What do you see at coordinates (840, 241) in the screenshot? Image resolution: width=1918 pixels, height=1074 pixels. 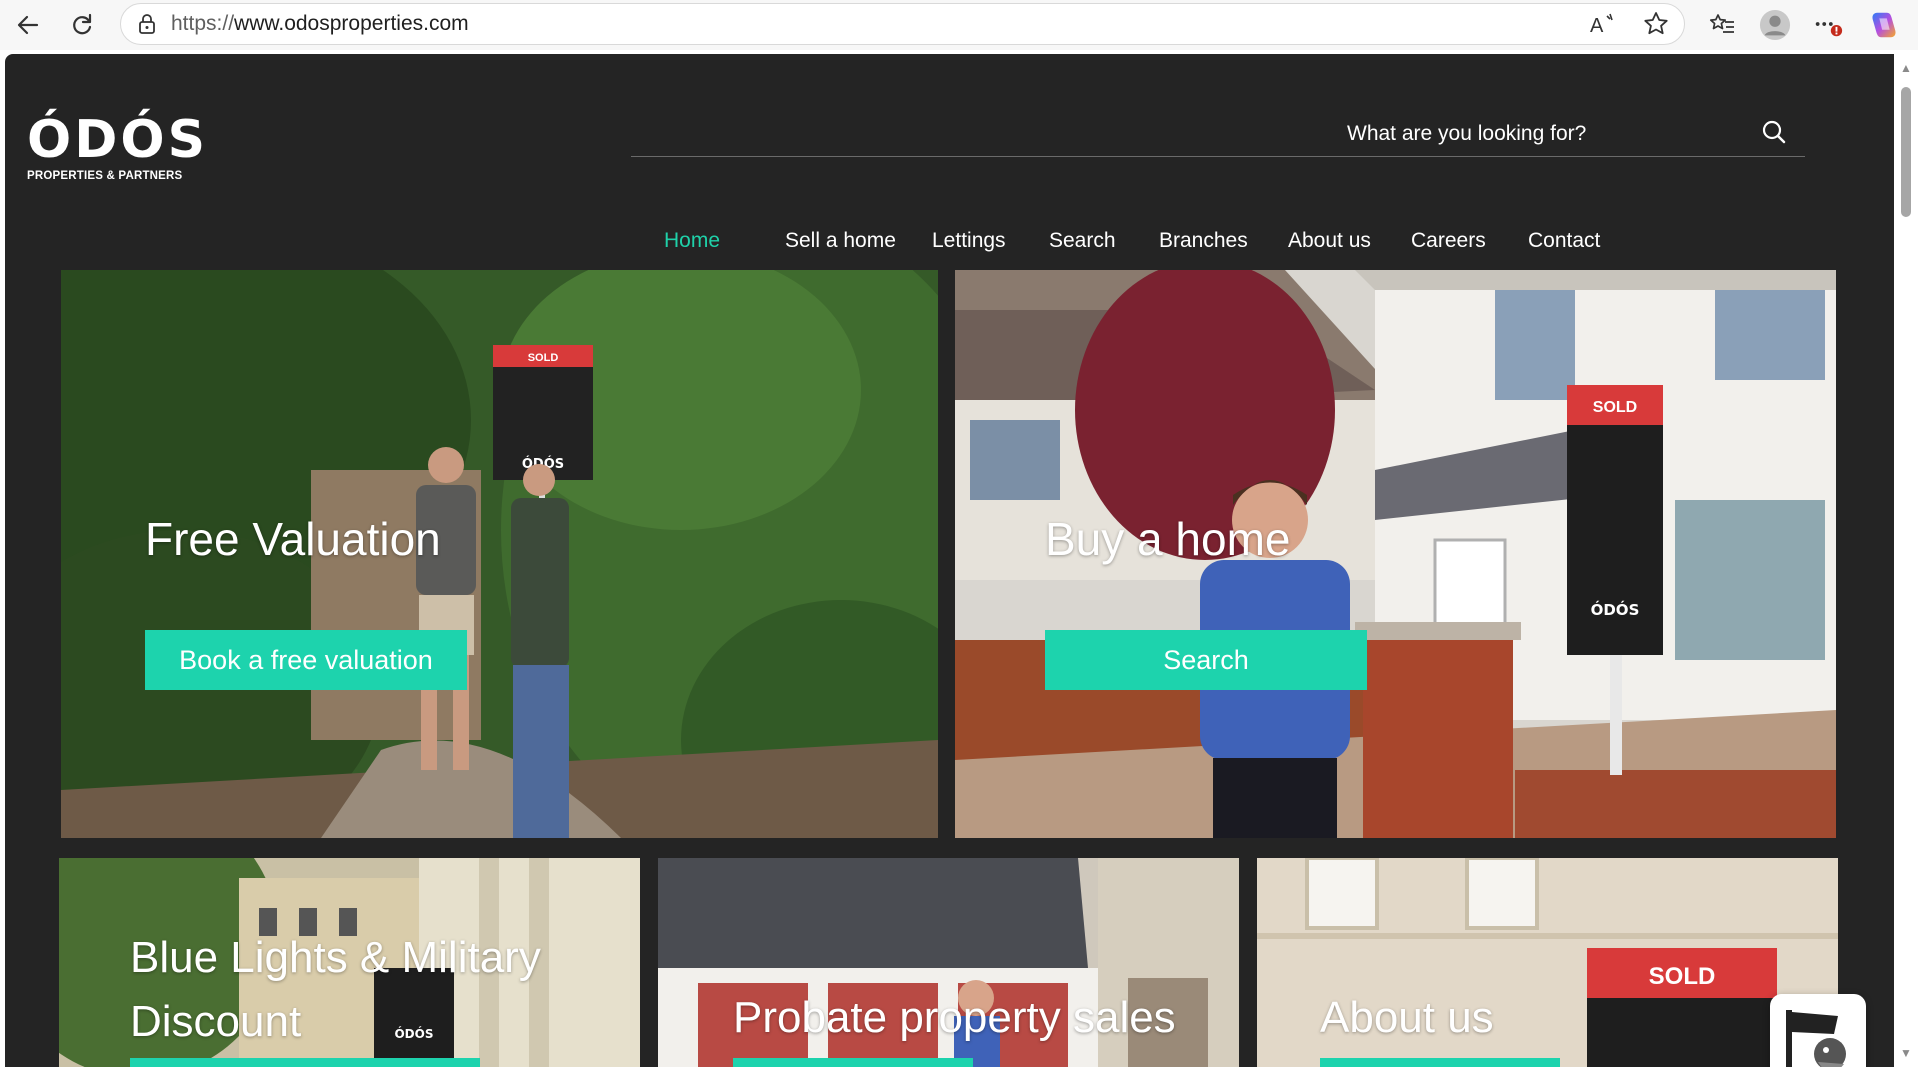 I see `nav-sell-a-home: Sell a home` at bounding box center [840, 241].